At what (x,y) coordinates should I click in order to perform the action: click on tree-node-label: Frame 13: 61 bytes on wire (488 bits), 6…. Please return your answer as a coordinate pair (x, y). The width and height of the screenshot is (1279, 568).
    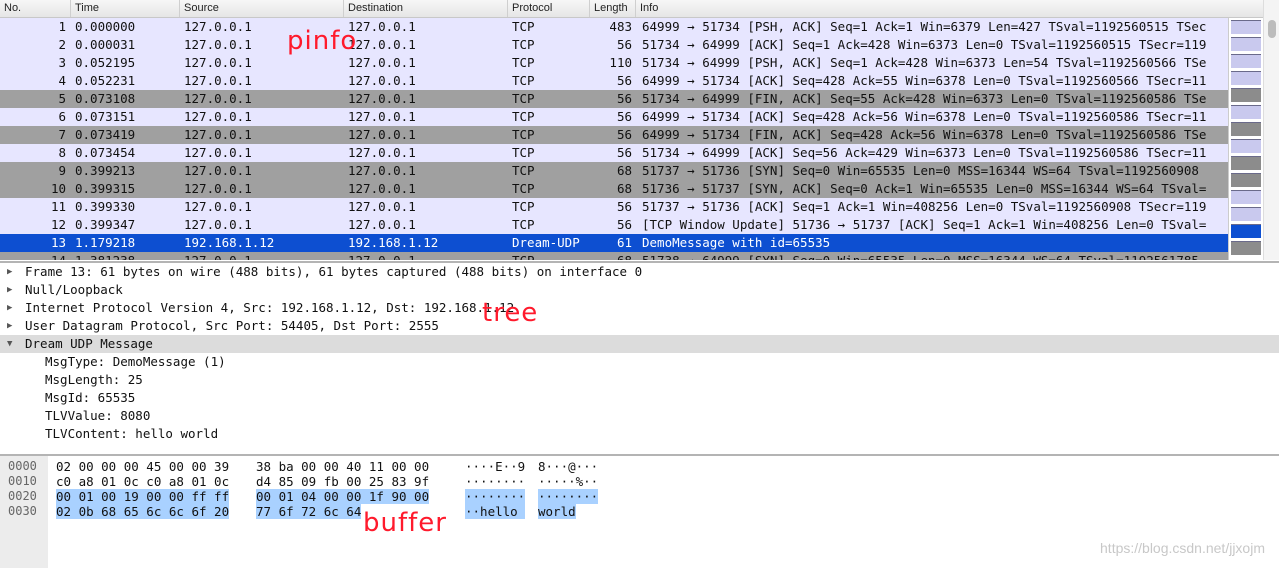
    Looking at the image, I should click on (334, 271).